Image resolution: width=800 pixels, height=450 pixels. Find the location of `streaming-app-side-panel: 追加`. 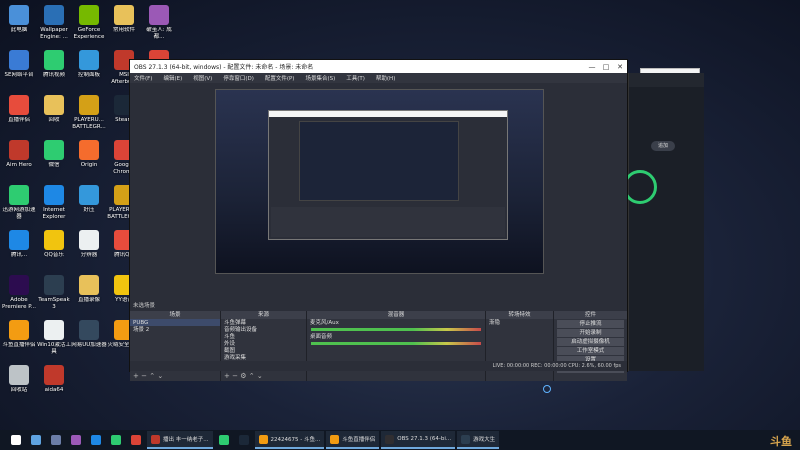

streaming-app-side-panel: 追加 is located at coordinates (663, 222).